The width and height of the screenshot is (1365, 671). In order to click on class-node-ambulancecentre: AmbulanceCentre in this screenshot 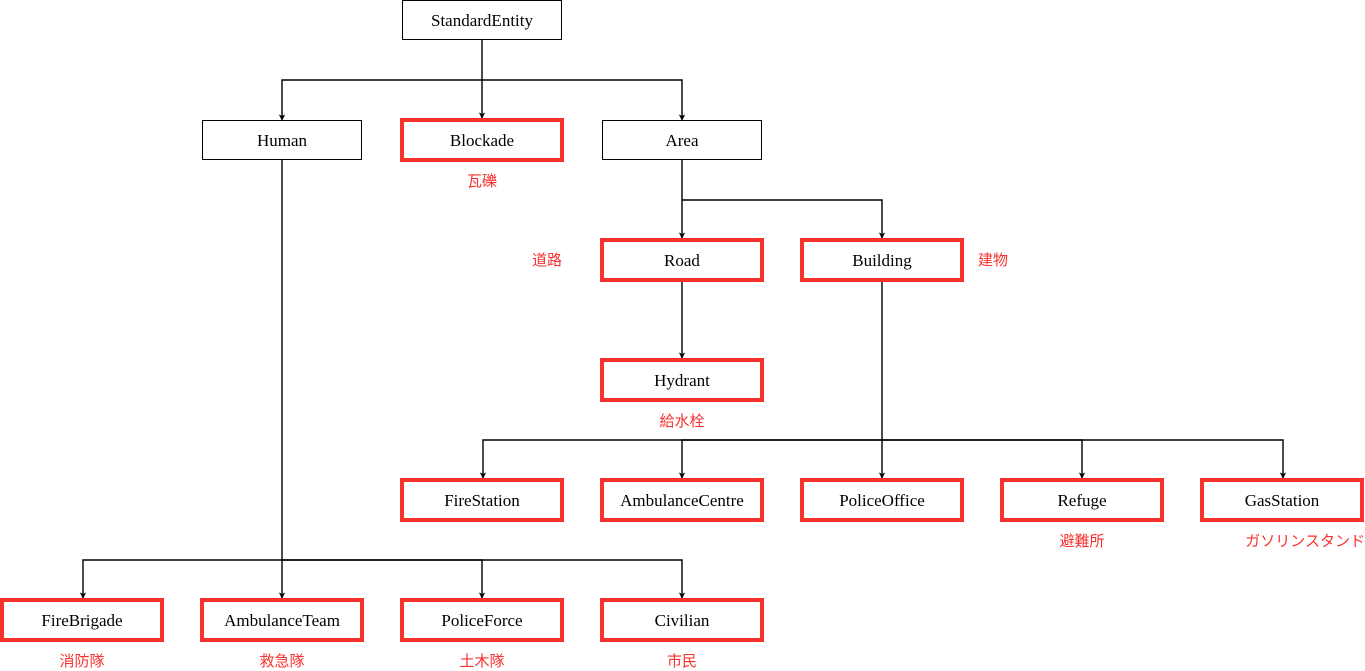, I will do `click(682, 500)`.